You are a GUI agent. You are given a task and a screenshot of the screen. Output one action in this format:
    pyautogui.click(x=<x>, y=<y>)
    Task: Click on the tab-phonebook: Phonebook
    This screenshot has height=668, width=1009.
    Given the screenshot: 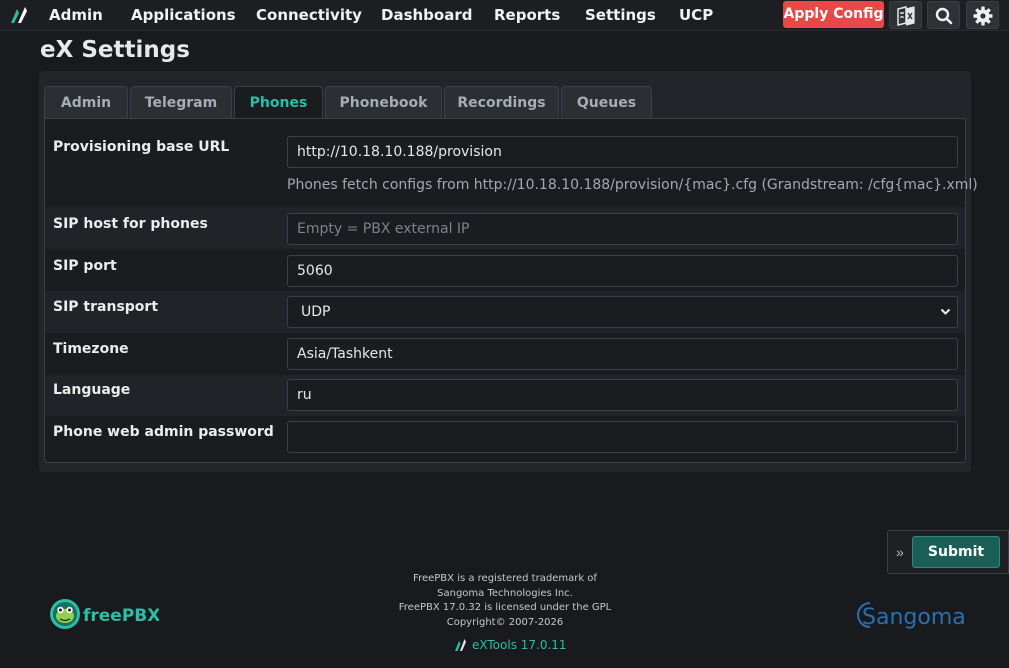 What is the action you would take?
    pyautogui.click(x=383, y=102)
    